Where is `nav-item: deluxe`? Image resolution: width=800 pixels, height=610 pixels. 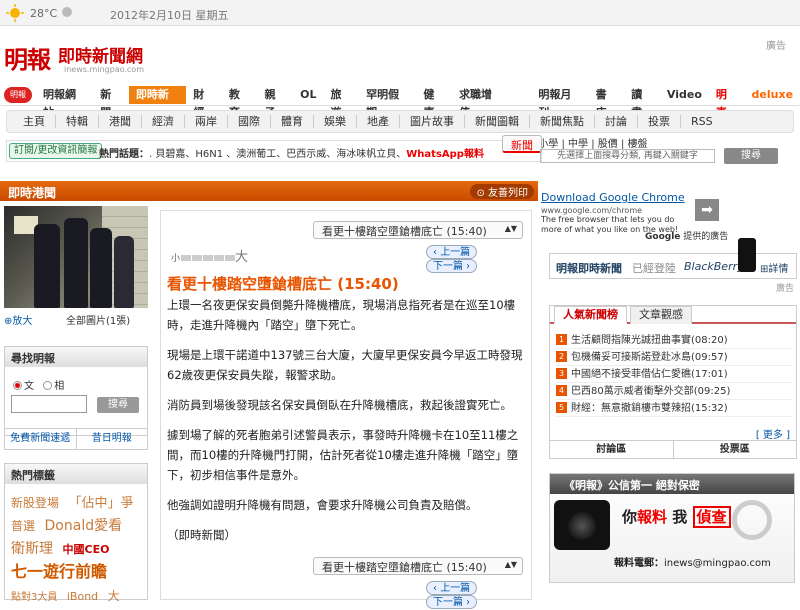 nav-item: deluxe is located at coordinates (772, 95).